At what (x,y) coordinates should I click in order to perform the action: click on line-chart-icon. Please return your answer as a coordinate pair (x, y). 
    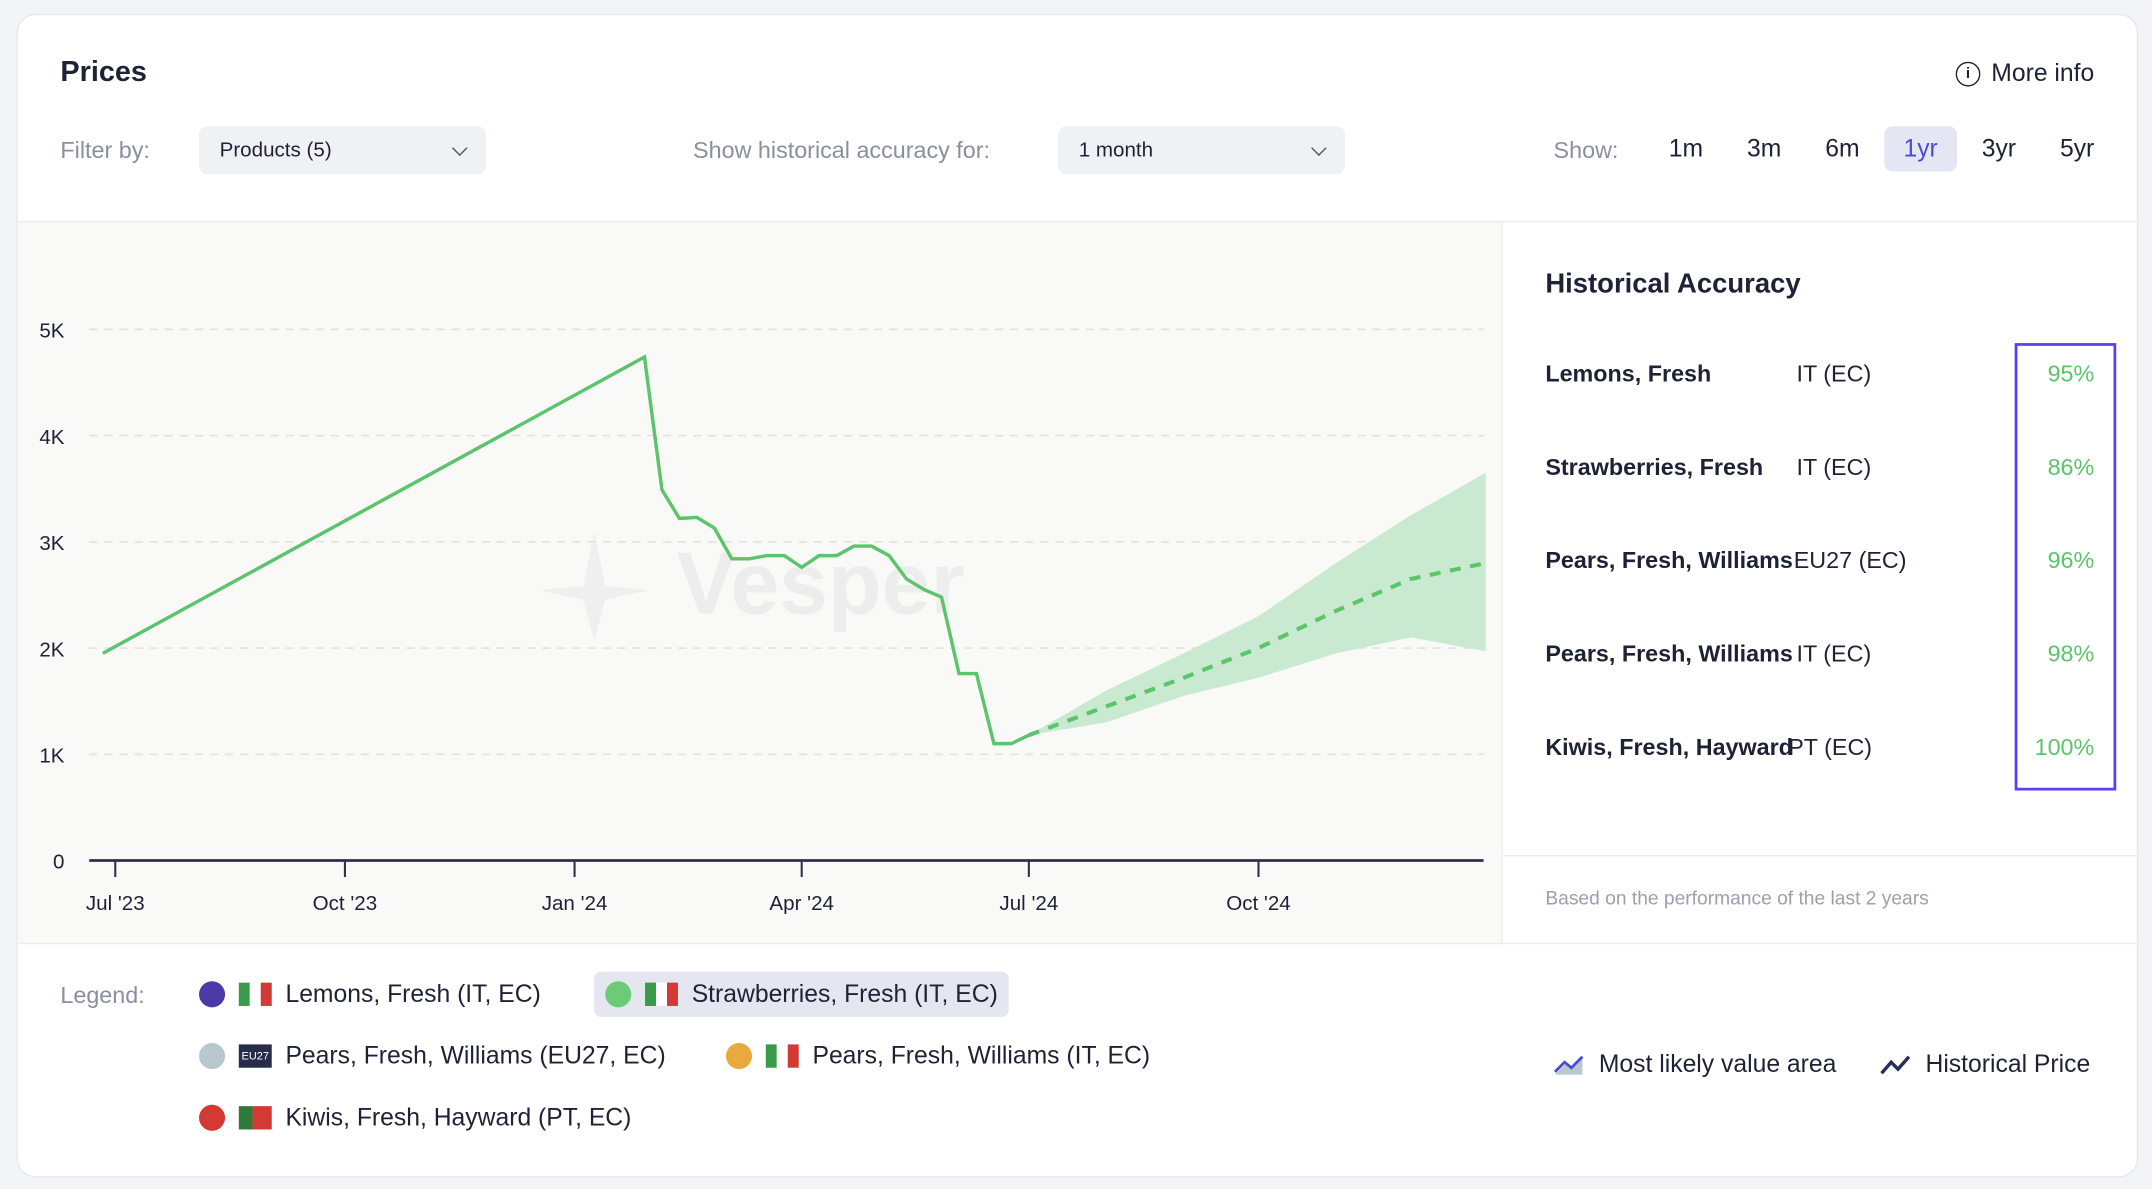
    Looking at the image, I should click on (1895, 1064).